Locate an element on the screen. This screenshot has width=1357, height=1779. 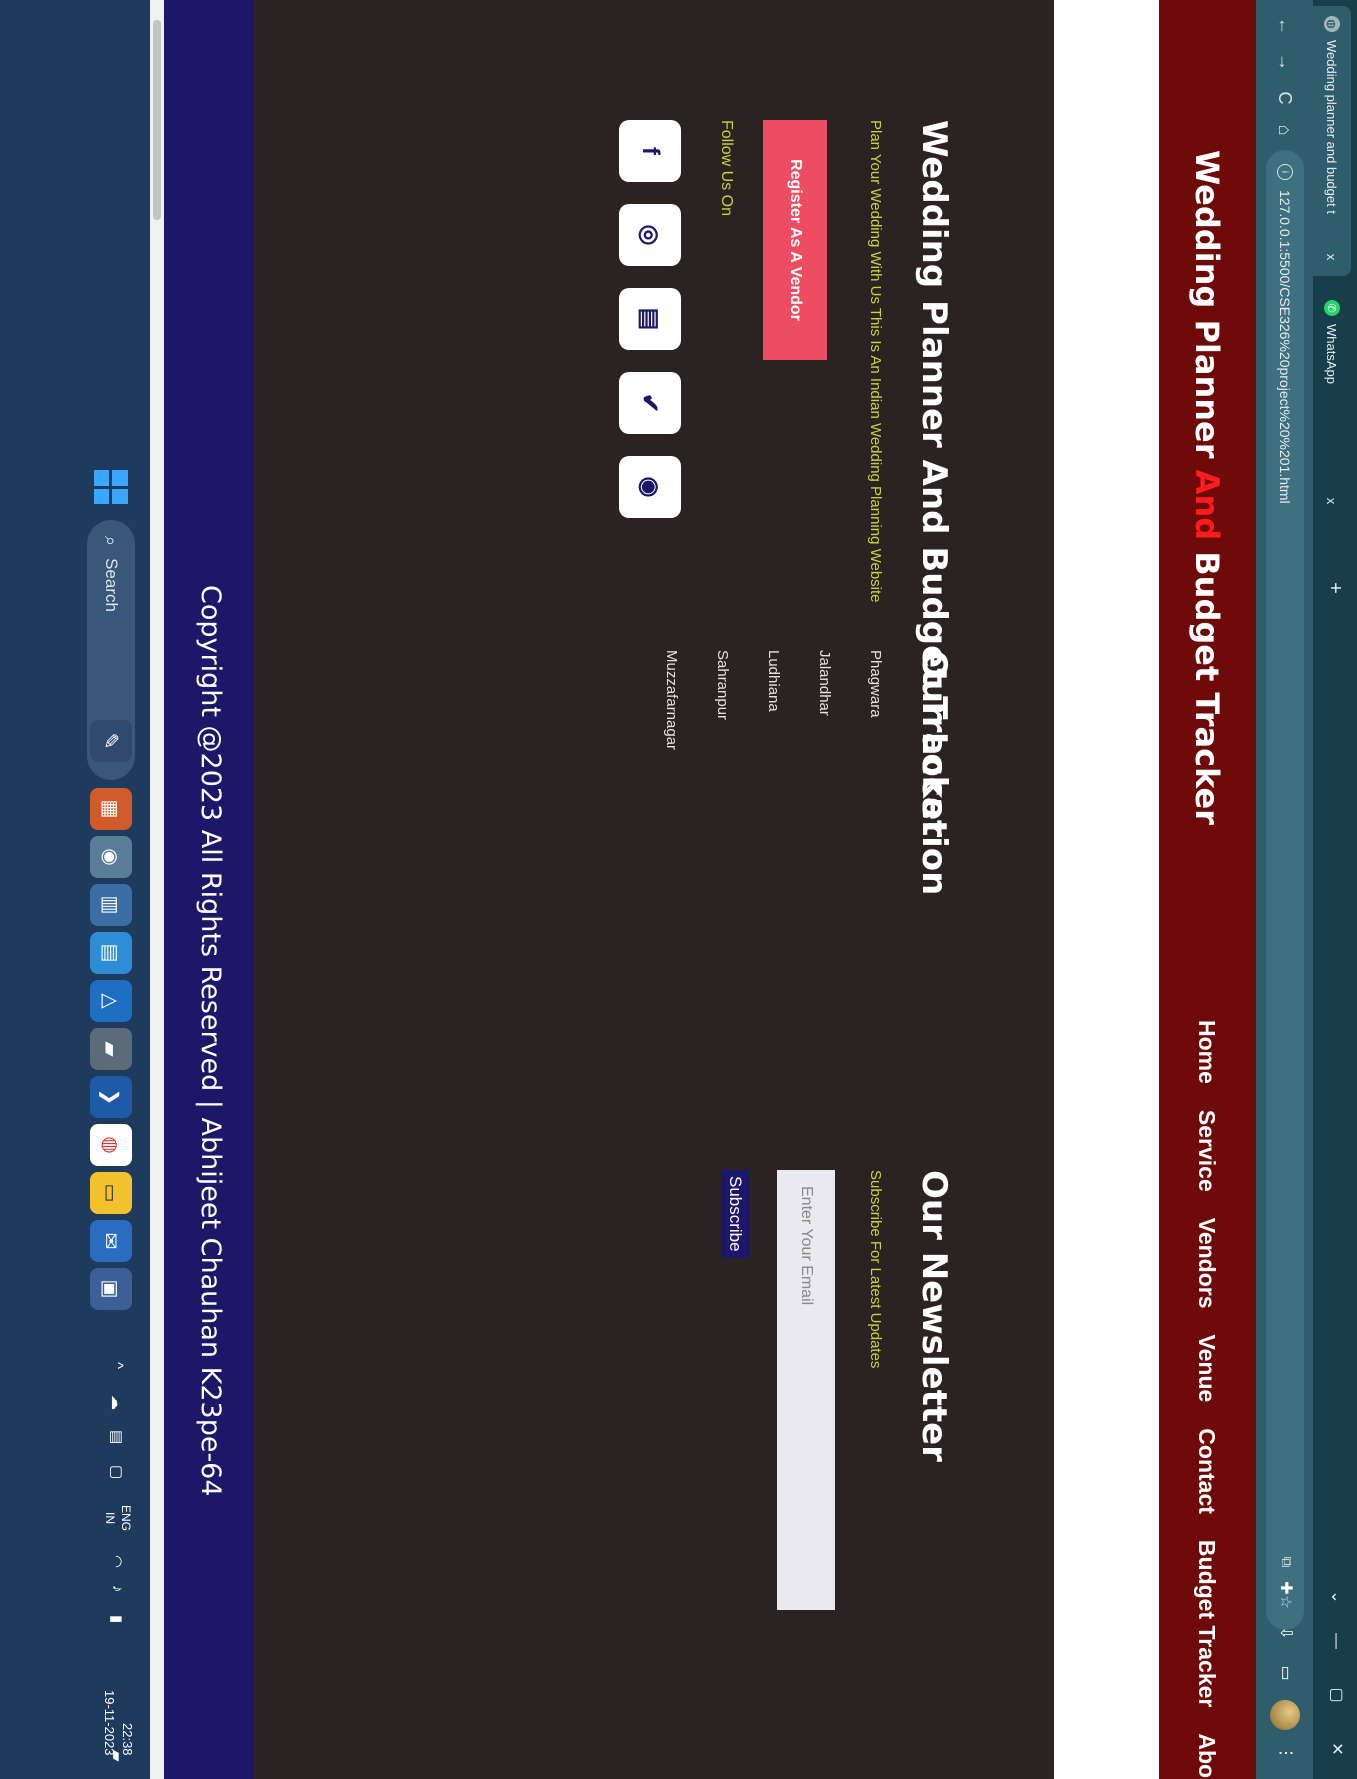
install-app-icon: ⧉ is located at coordinates (1285, 1562).